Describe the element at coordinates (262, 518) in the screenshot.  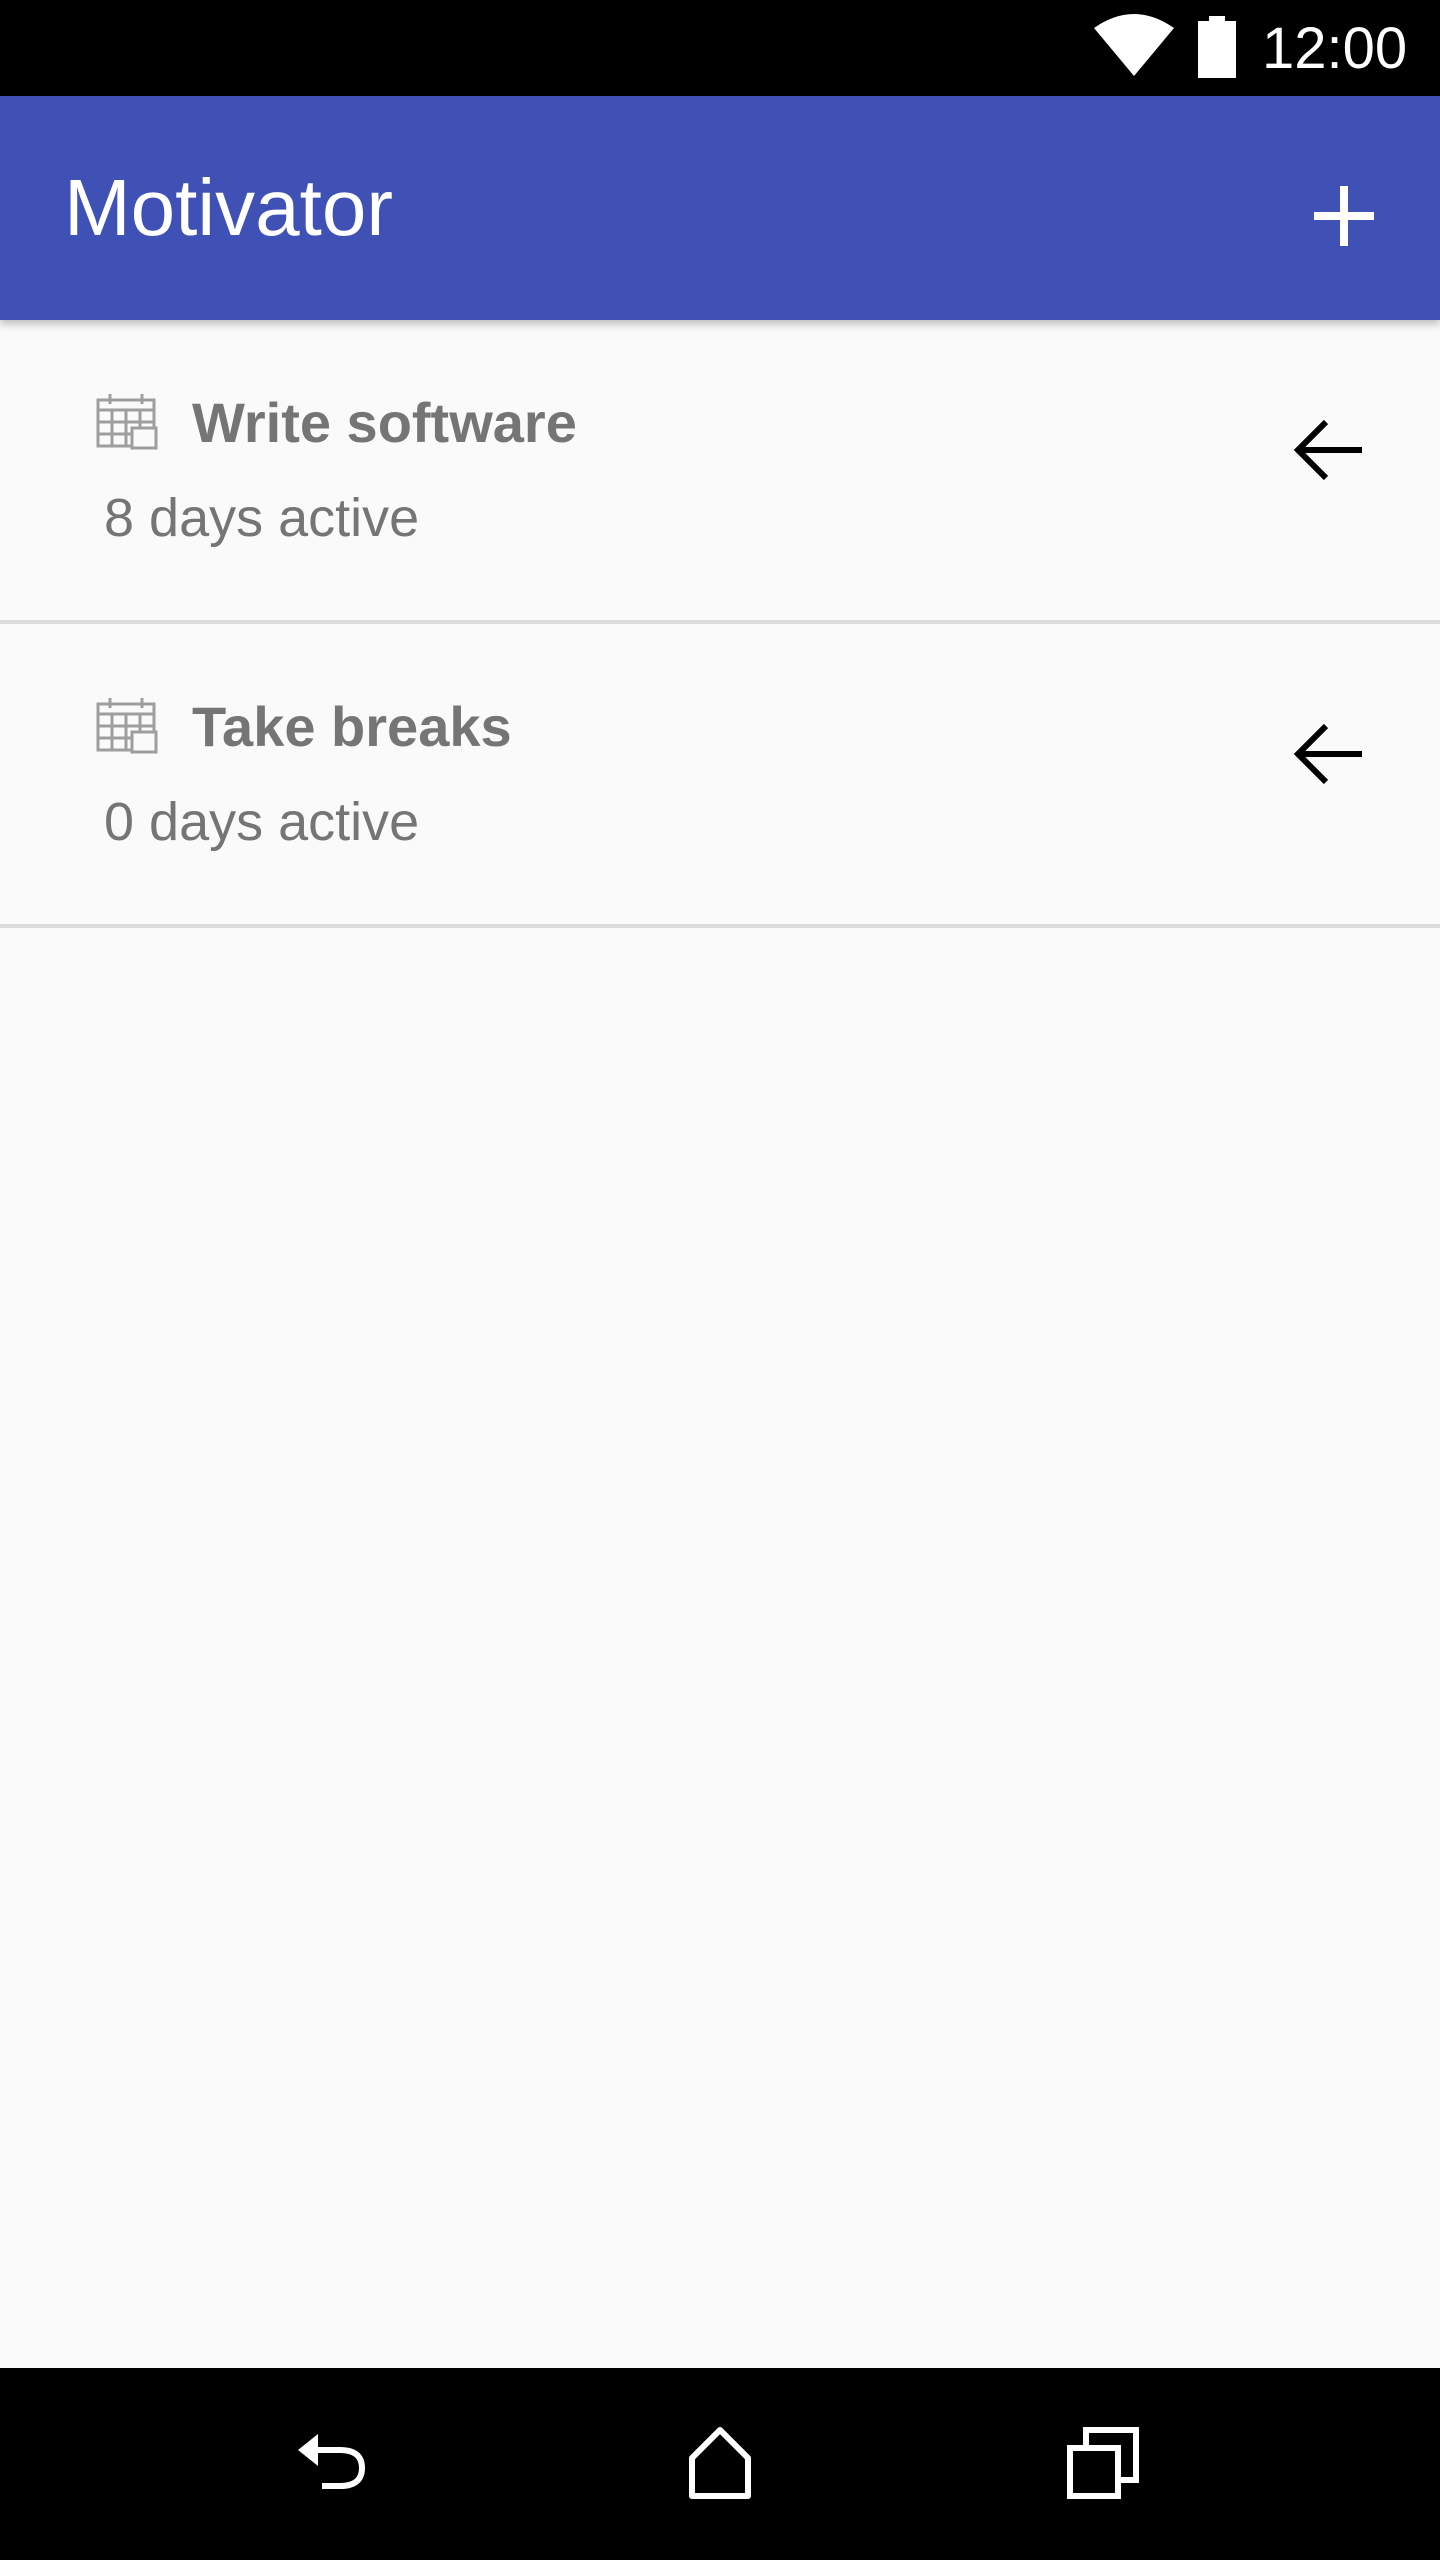
I see `item-days-active: 8 days active` at that location.